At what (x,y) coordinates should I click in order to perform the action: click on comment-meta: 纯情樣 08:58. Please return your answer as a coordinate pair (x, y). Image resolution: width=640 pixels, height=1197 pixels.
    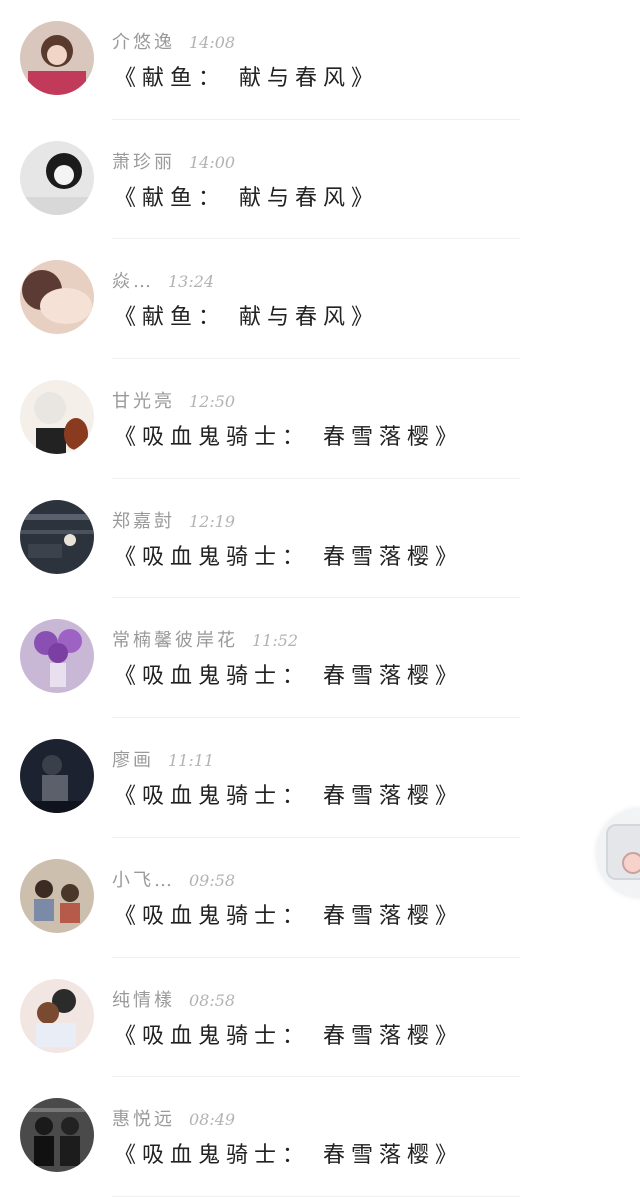
    Looking at the image, I should click on (174, 999).